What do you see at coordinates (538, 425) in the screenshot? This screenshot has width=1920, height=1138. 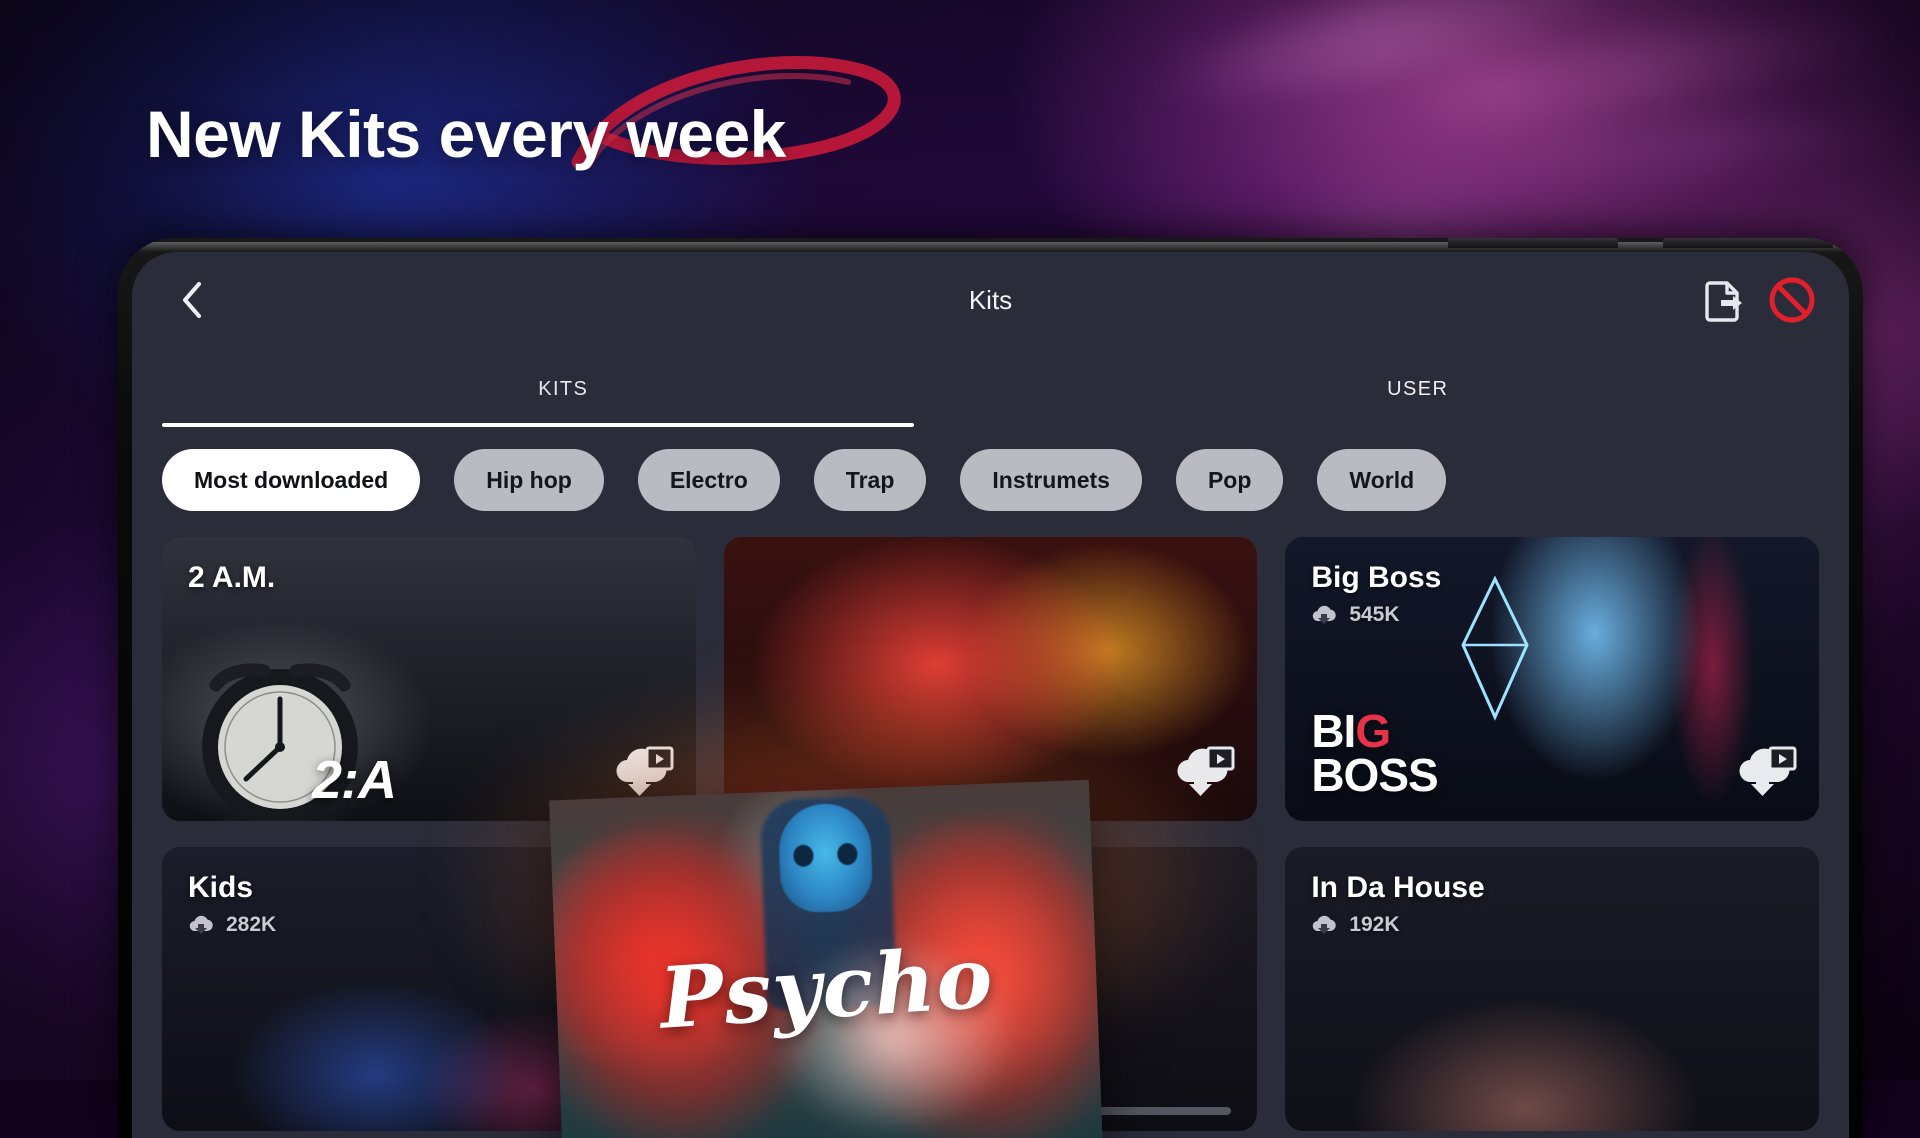 I see `active-tab-underline` at bounding box center [538, 425].